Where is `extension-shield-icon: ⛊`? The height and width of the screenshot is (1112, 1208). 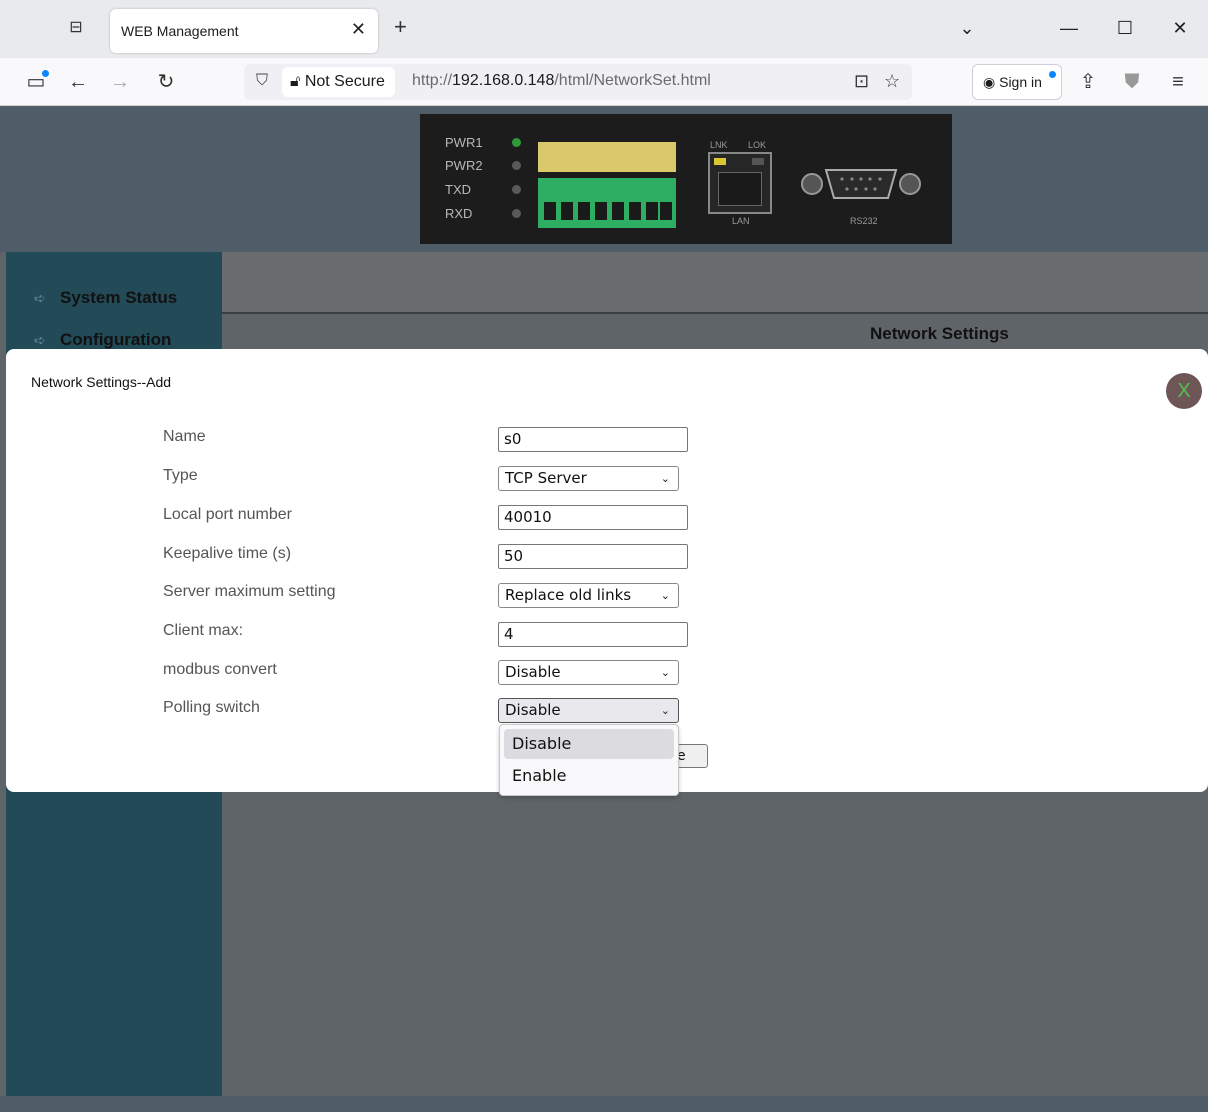
extension-shield-icon: ⛊ is located at coordinates (1132, 82).